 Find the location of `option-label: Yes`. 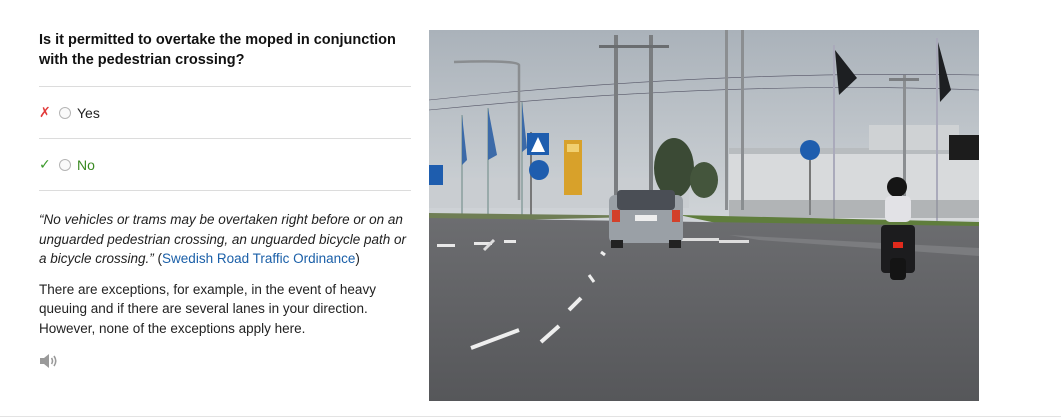

option-label: Yes is located at coordinates (88, 112).